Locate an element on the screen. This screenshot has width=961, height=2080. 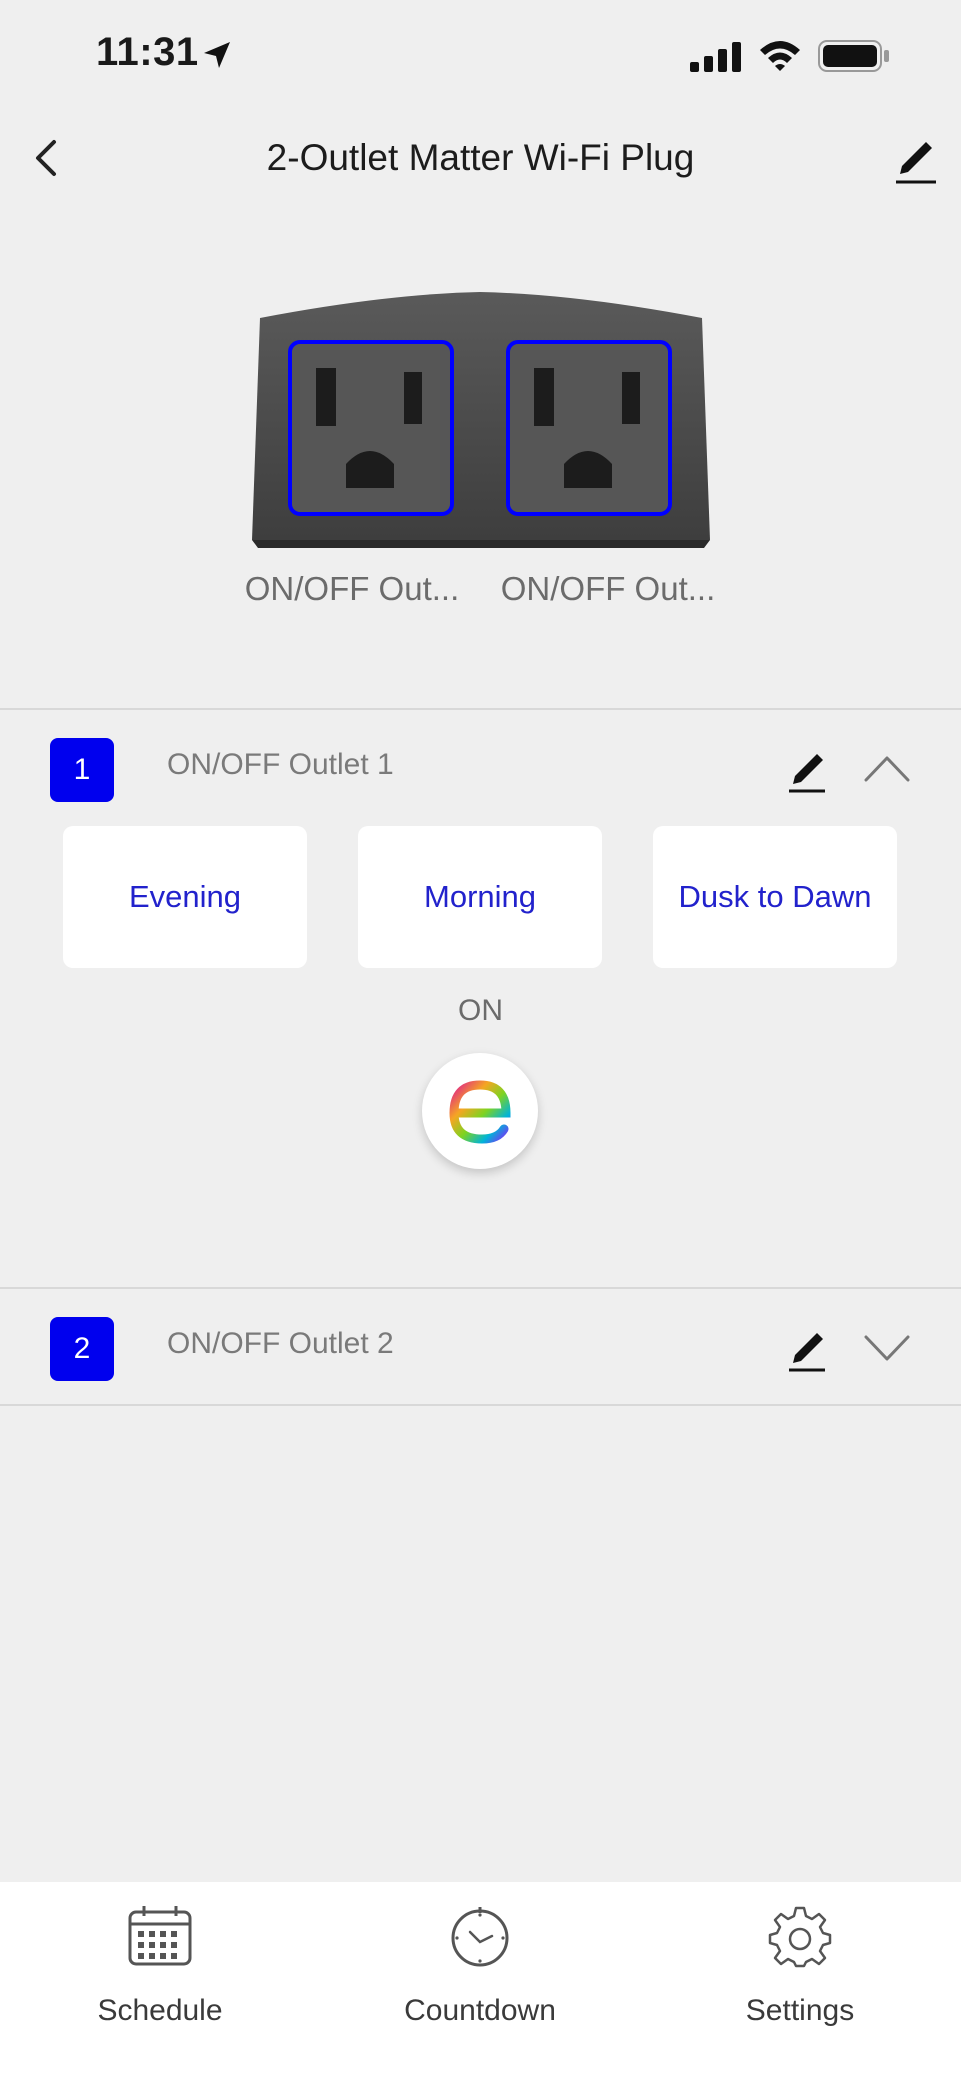
tab-label: Countdown is located at coordinates (480, 2010).